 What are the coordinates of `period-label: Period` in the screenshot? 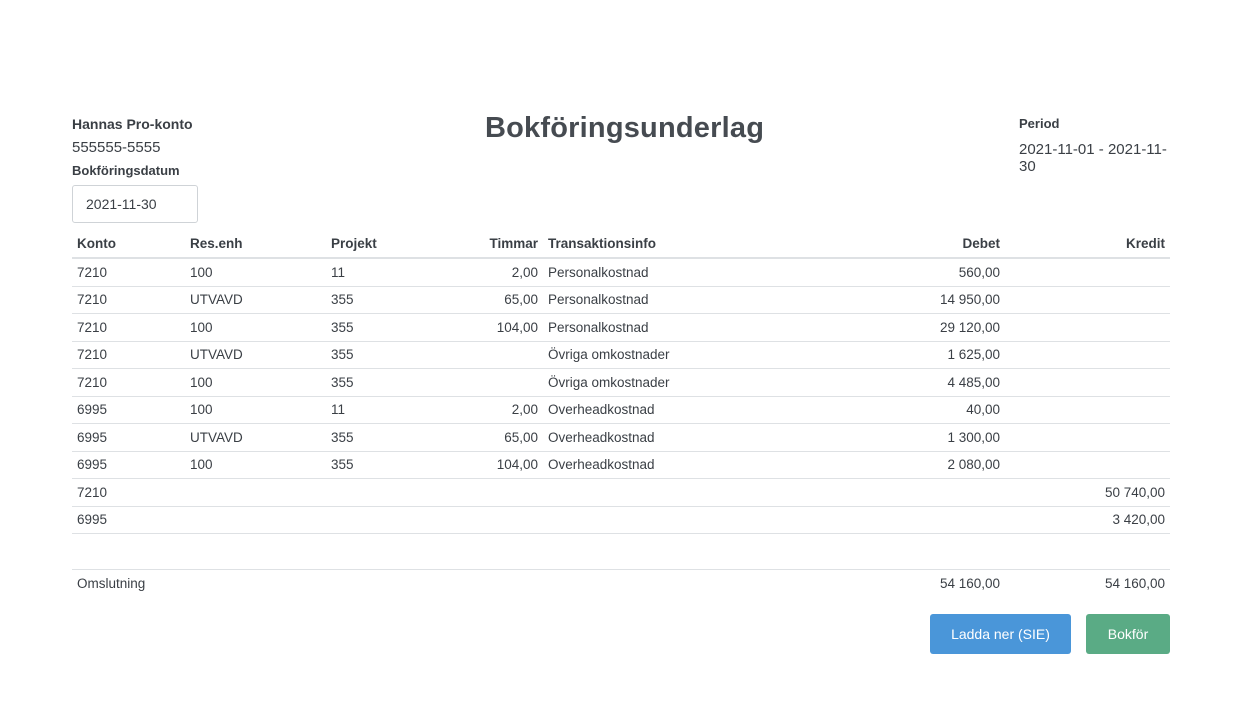 It's located at (1039, 123).